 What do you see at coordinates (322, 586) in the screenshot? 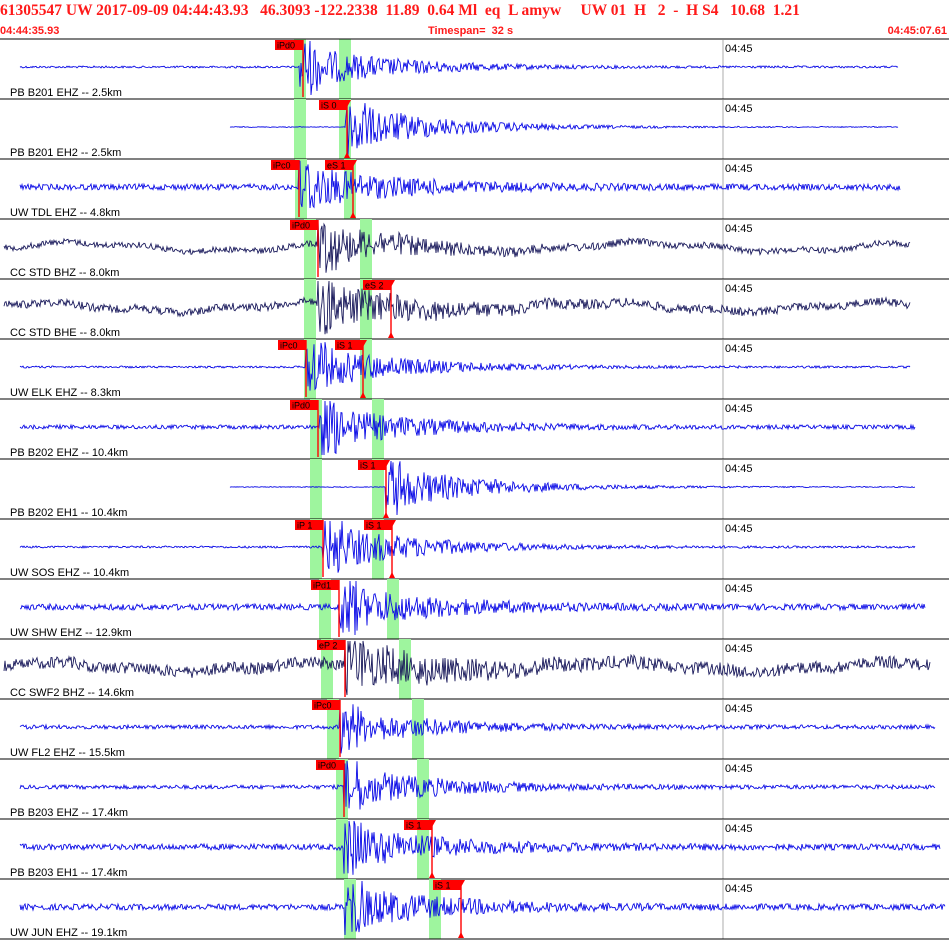
I see `pick-label: iPd1` at bounding box center [322, 586].